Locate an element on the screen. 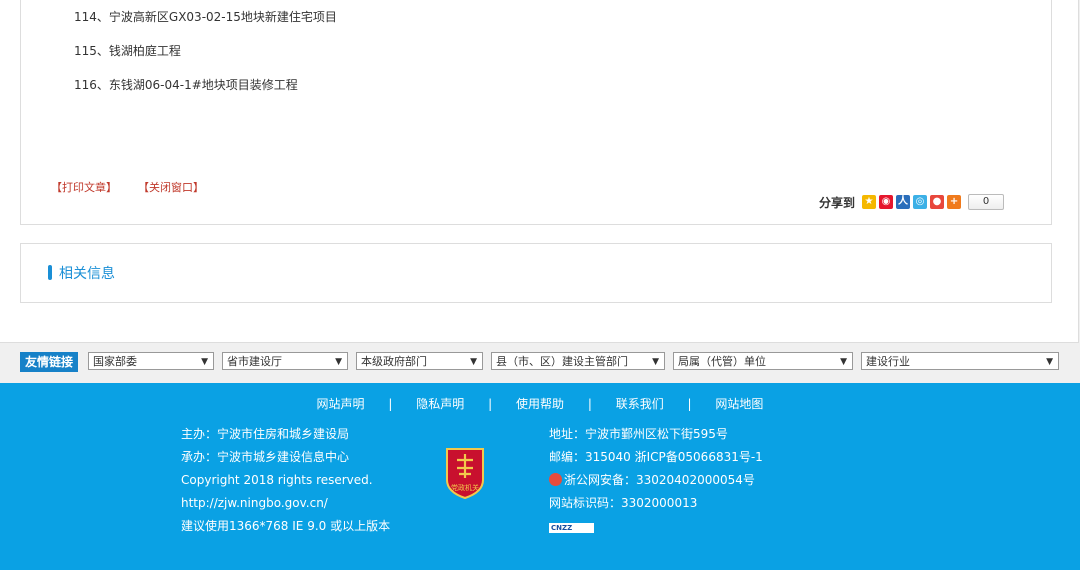  footer-link-statement: 网站声明 is located at coordinates (341, 404).